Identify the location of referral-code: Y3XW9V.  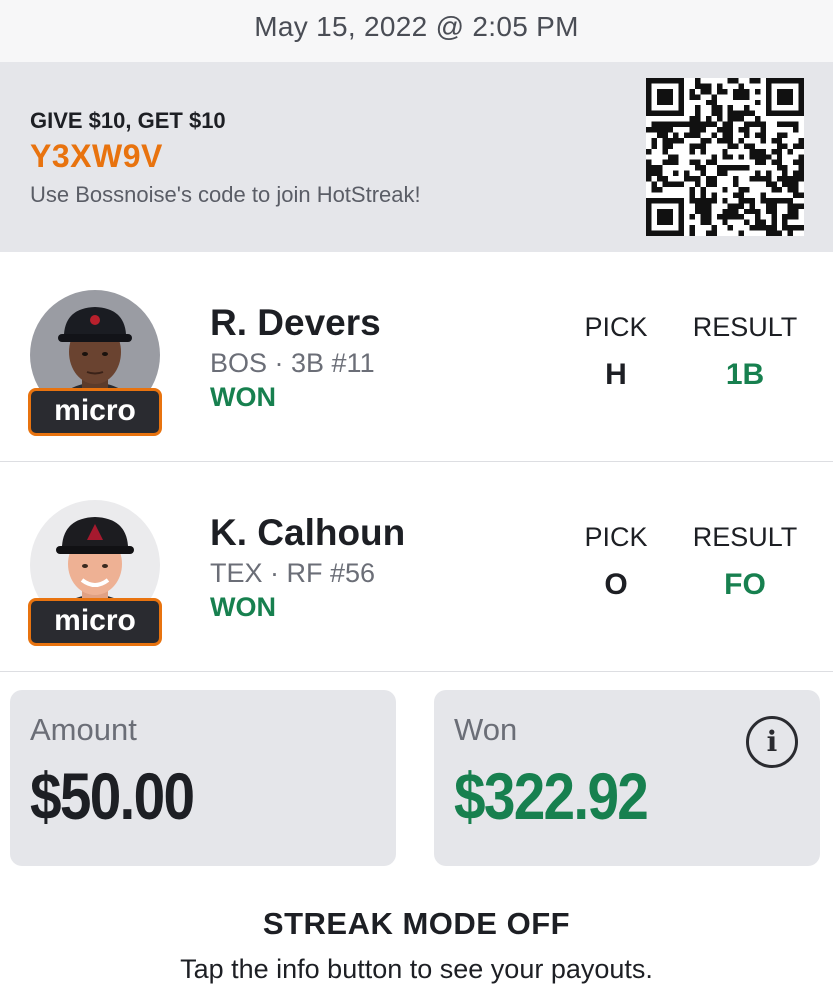
(96, 156).